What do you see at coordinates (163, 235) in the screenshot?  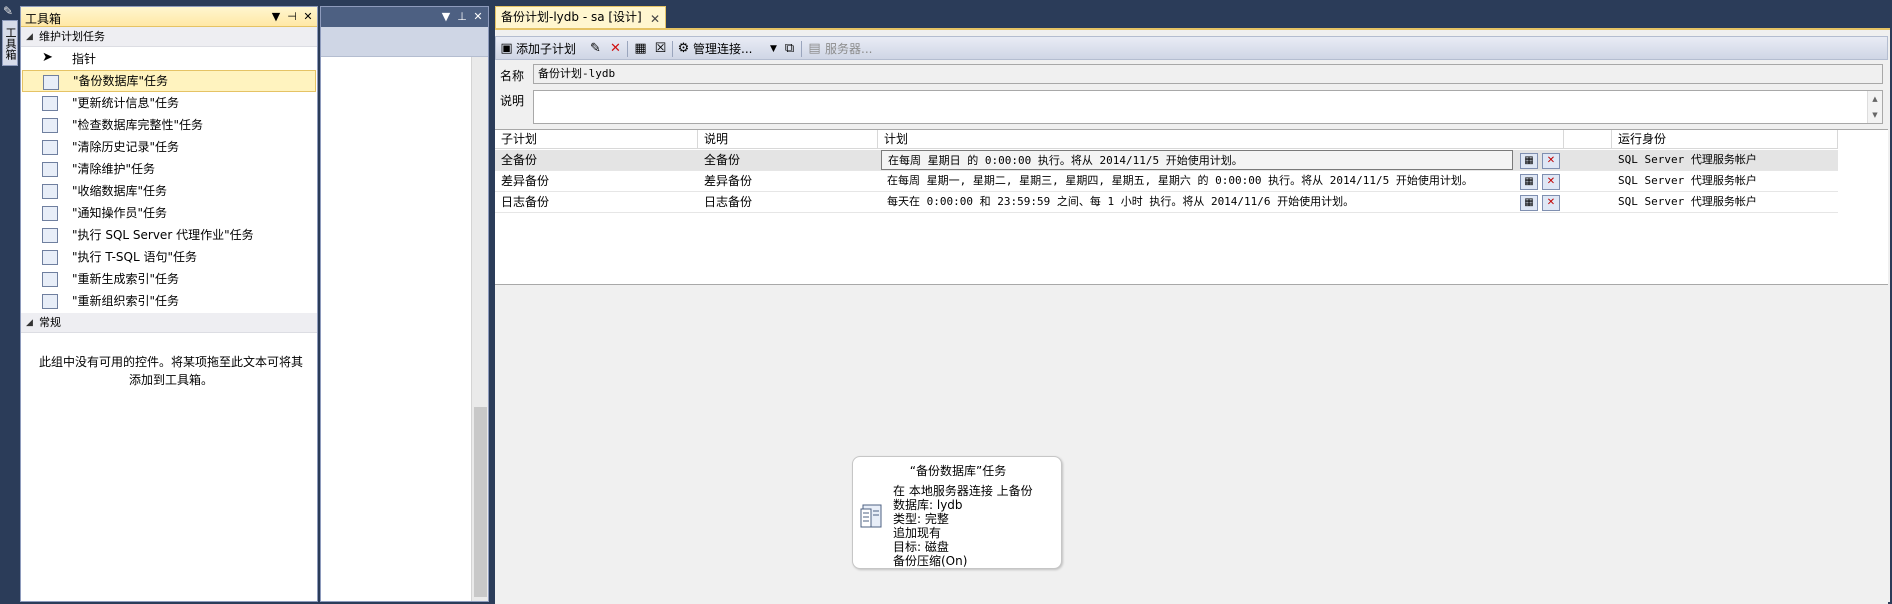 I see `toolbox-item-label: "执行 SQL Server 代理作业"任务` at bounding box center [163, 235].